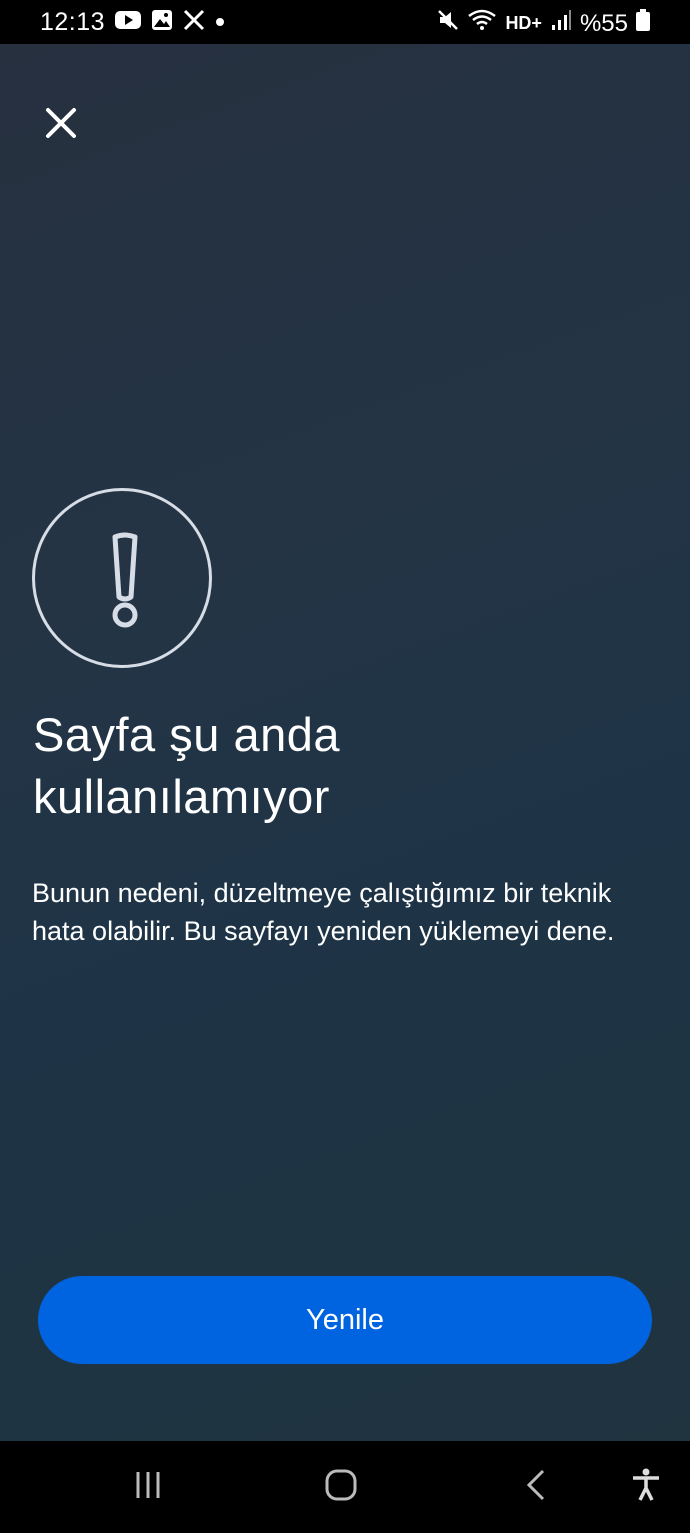 The image size is (690, 1533). I want to click on accessibility-icon, so click(646, 1487).